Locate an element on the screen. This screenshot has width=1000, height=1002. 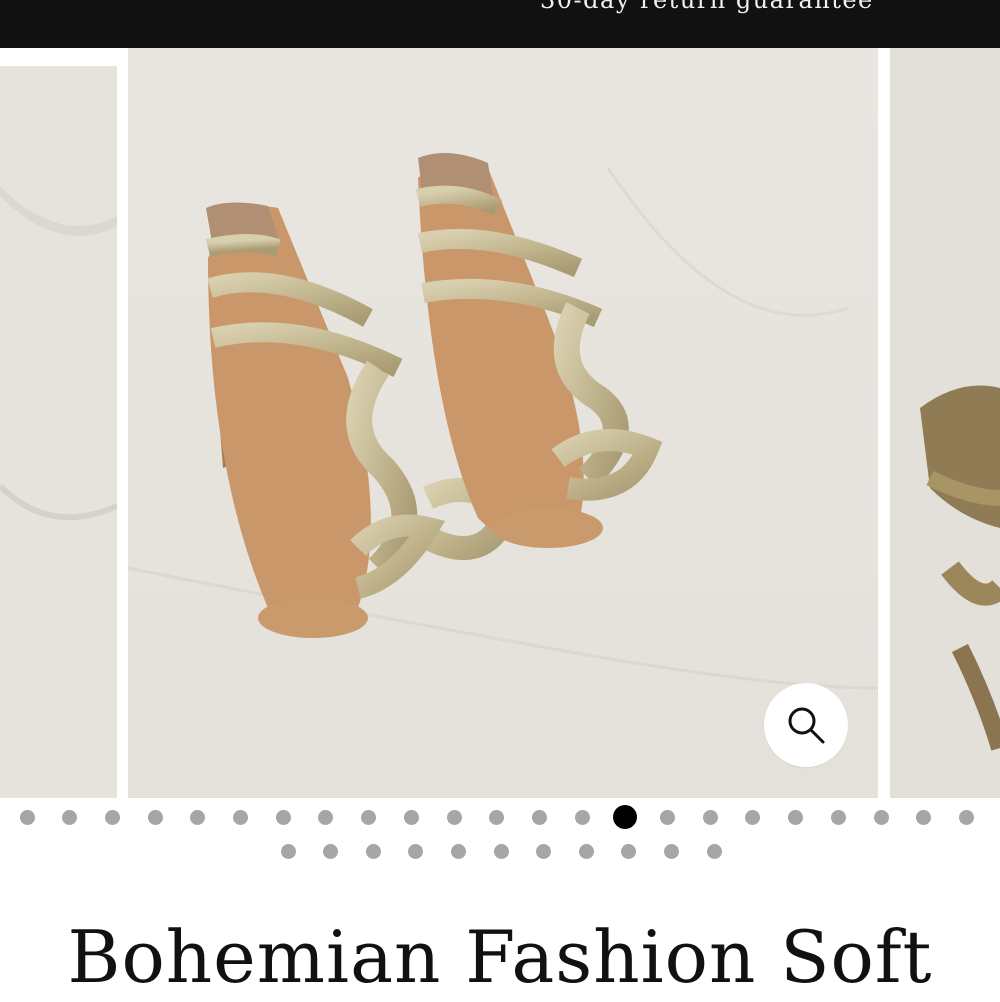
previous-slide-image is located at coordinates (58, 432).